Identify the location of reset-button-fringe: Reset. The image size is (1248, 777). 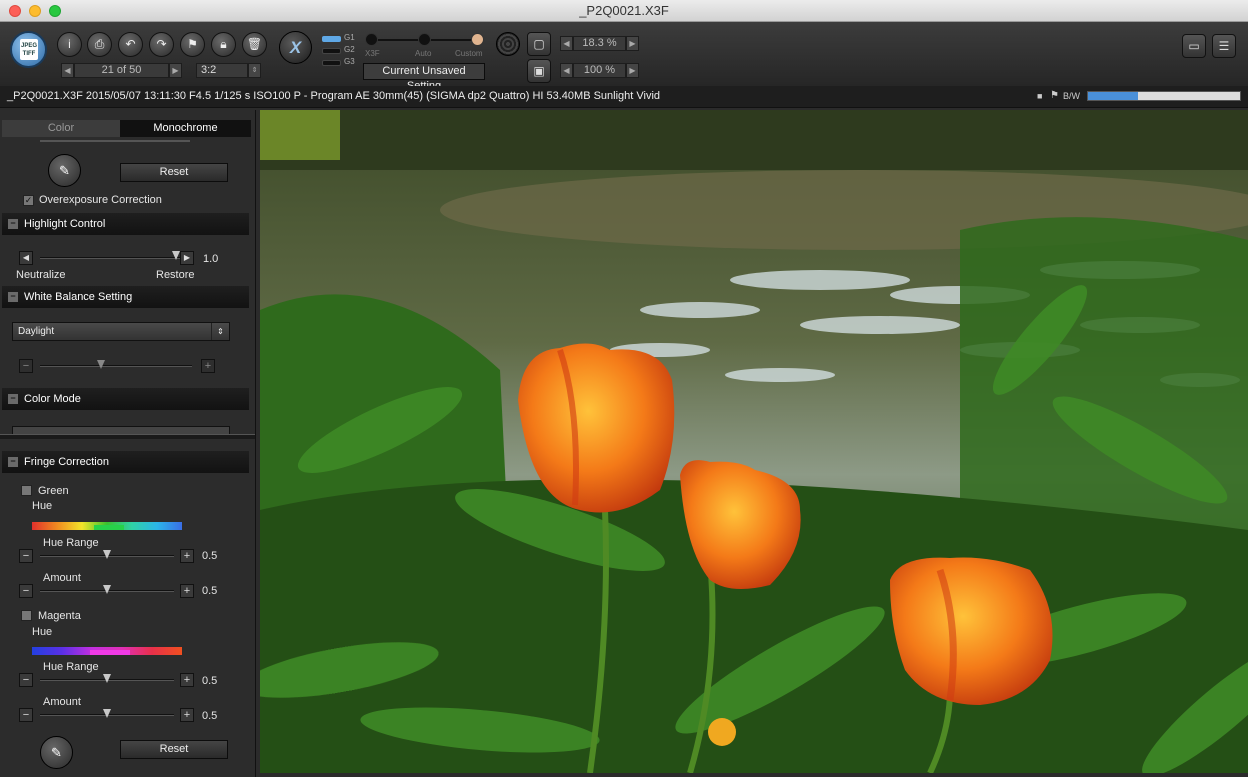
(174, 749).